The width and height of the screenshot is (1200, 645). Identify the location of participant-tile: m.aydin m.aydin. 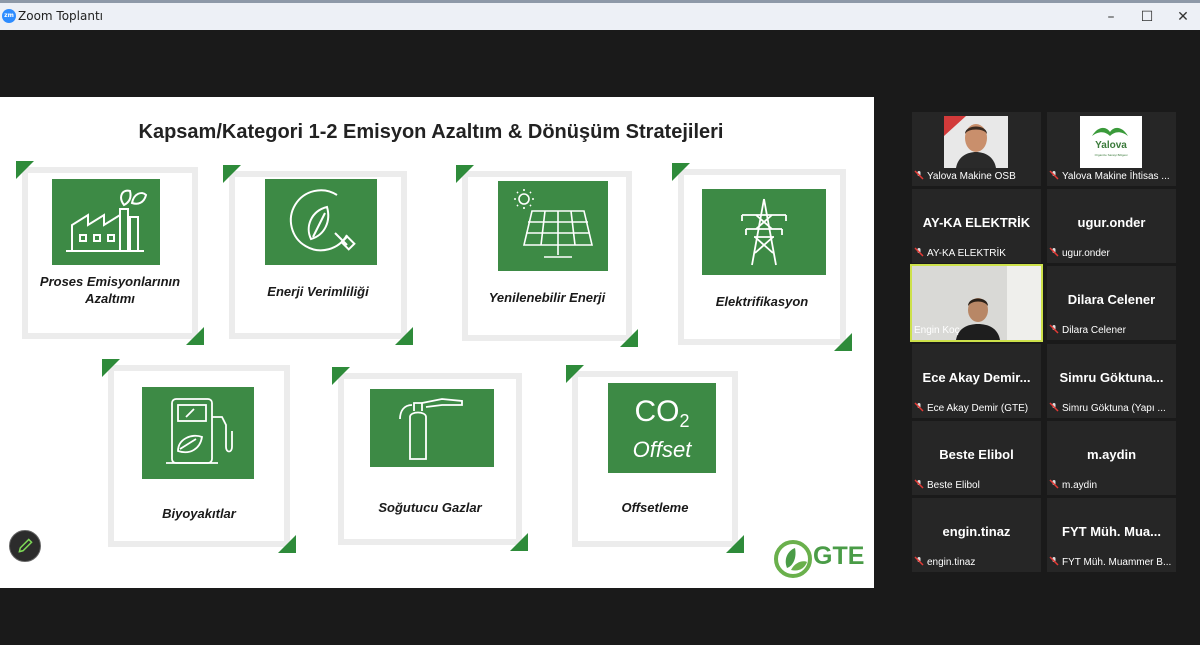
(1111, 458).